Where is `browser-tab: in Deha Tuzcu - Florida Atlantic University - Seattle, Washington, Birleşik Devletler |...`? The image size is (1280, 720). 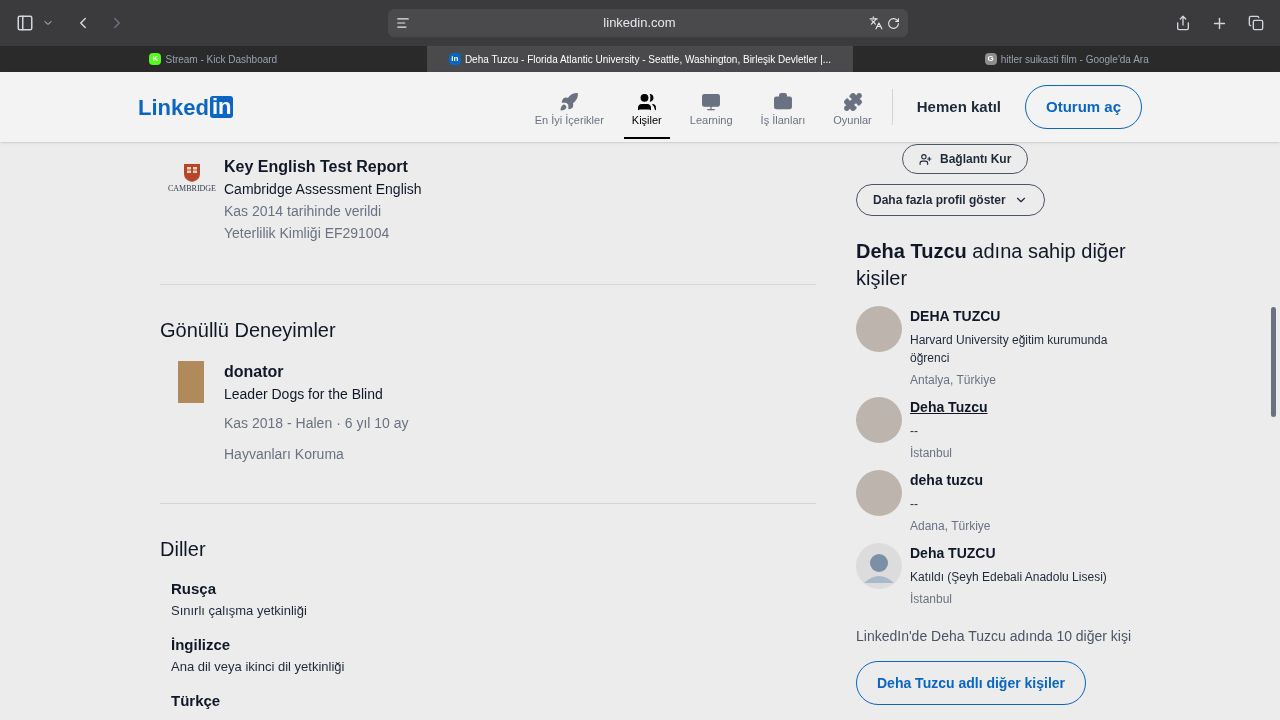 browser-tab: in Deha Tuzcu - Florida Atlantic University - Seattle, Washington, Birleşik Devletler |... is located at coordinates (640, 59).